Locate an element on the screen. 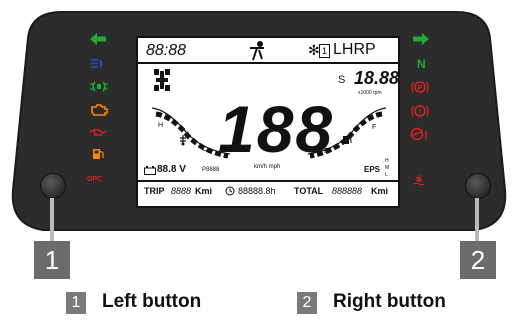 The width and height of the screenshot is (518, 320). legend-left-label: Left button is located at coordinates (152, 301).